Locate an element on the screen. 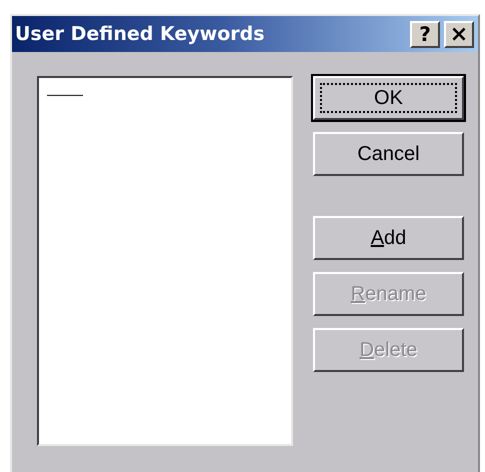 This screenshot has width=485, height=472. close-button: × is located at coordinates (459, 34).